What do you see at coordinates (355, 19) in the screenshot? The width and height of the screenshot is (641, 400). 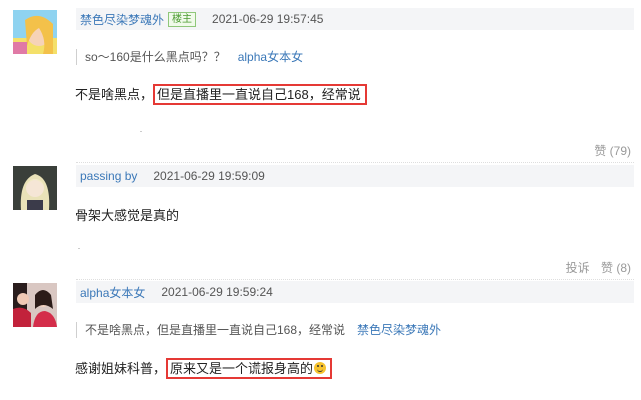 I see `comment-meta-bar: 禁色尽染梦魂外 楼主 2021-06-29 19:57:45` at bounding box center [355, 19].